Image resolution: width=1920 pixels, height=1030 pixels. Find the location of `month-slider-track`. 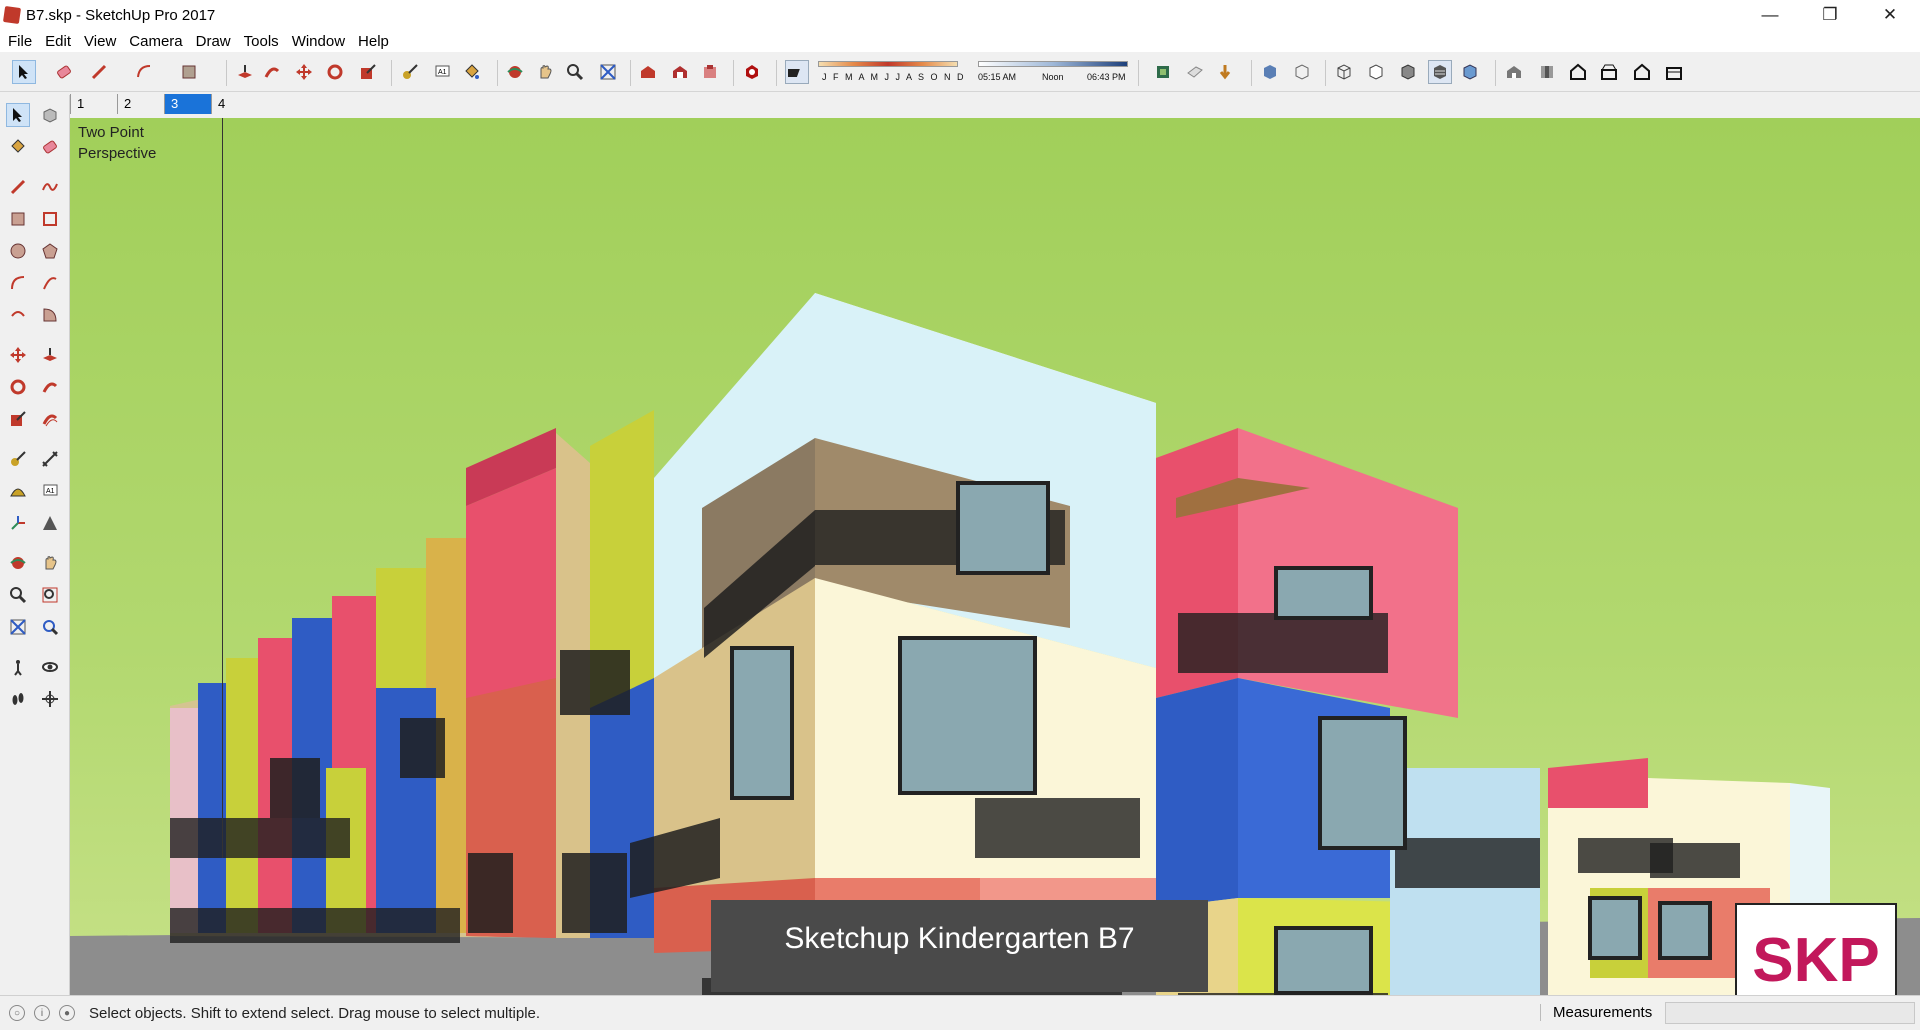

month-slider-track is located at coordinates (888, 64).